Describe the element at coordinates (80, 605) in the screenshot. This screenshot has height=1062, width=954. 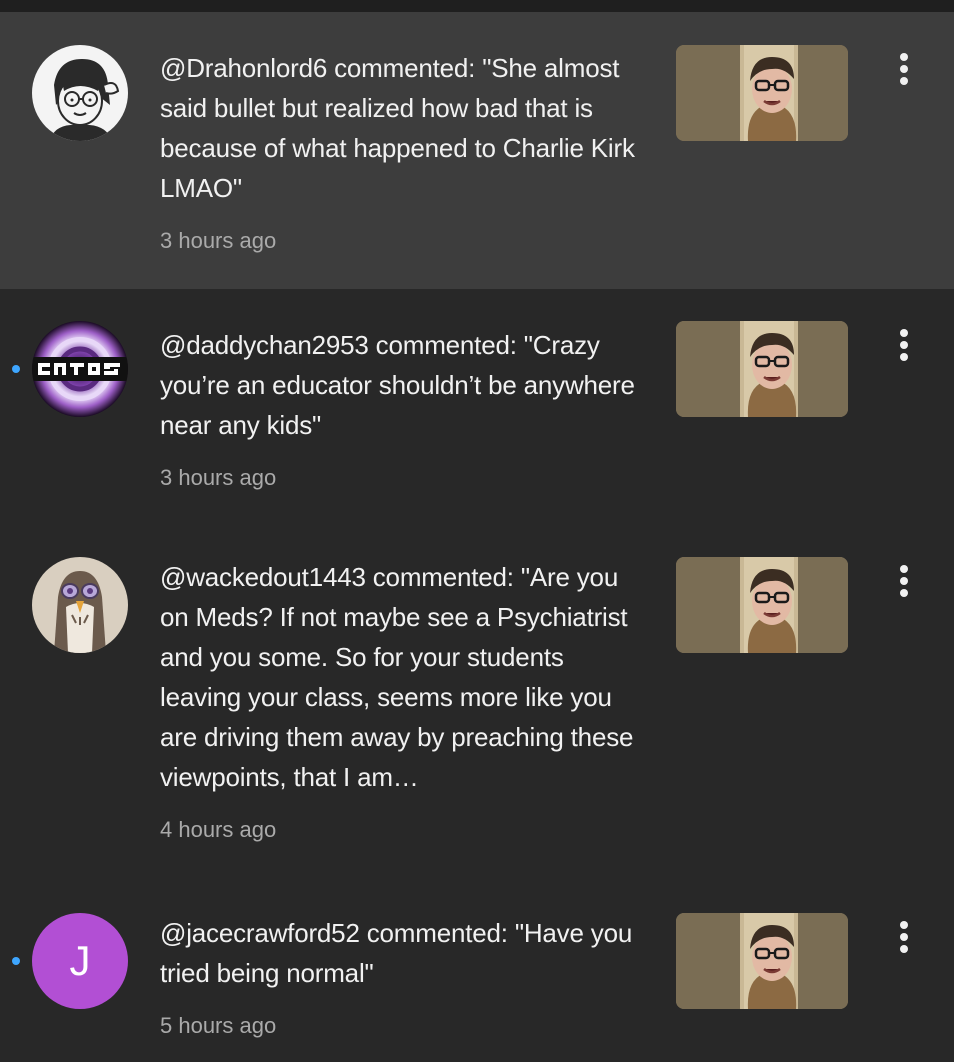
I see `owl-drawing-avatar` at that location.